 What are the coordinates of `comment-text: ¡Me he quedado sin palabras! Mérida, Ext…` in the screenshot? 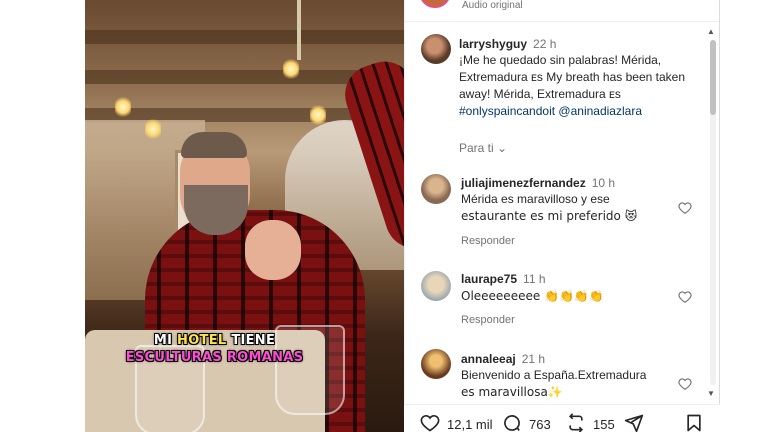 It's located at (572, 85).